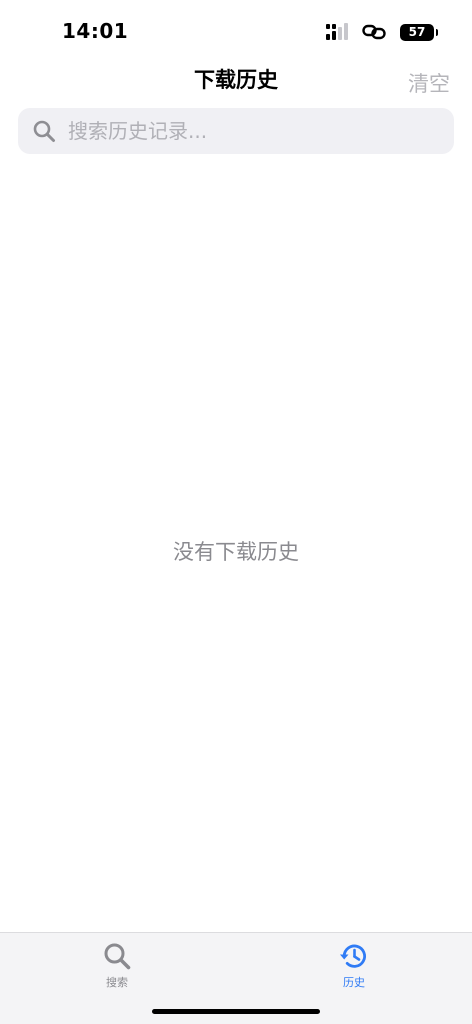 The image size is (472, 1024). What do you see at coordinates (353, 956) in the screenshot?
I see `history-icon` at bounding box center [353, 956].